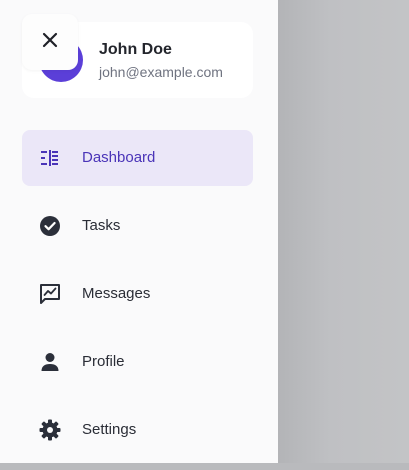 The width and height of the screenshot is (409, 470). I want to click on sidebar-item-dashboard: Dashboard, so click(137, 158).